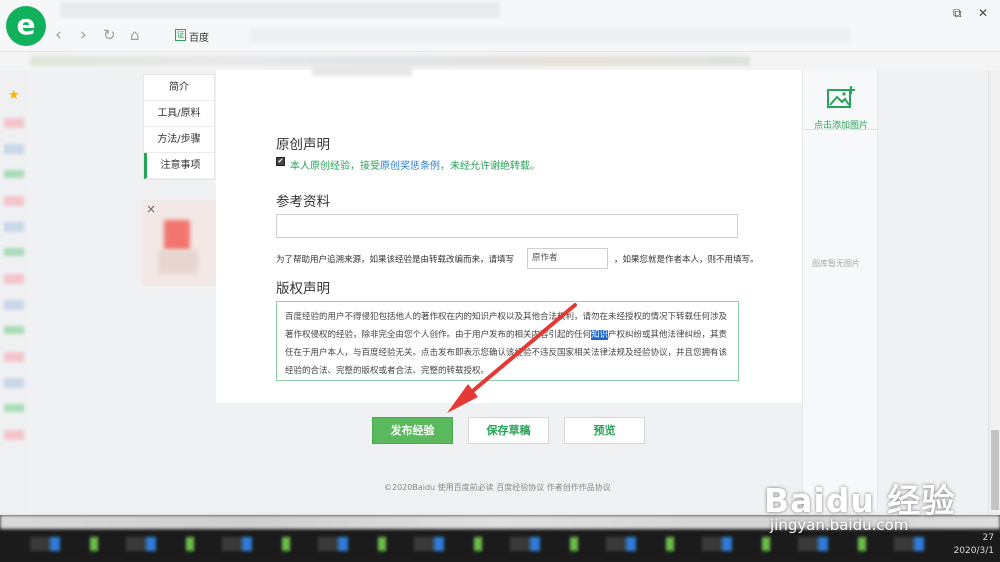  I want to click on floating-ad: ×, so click(179, 243).